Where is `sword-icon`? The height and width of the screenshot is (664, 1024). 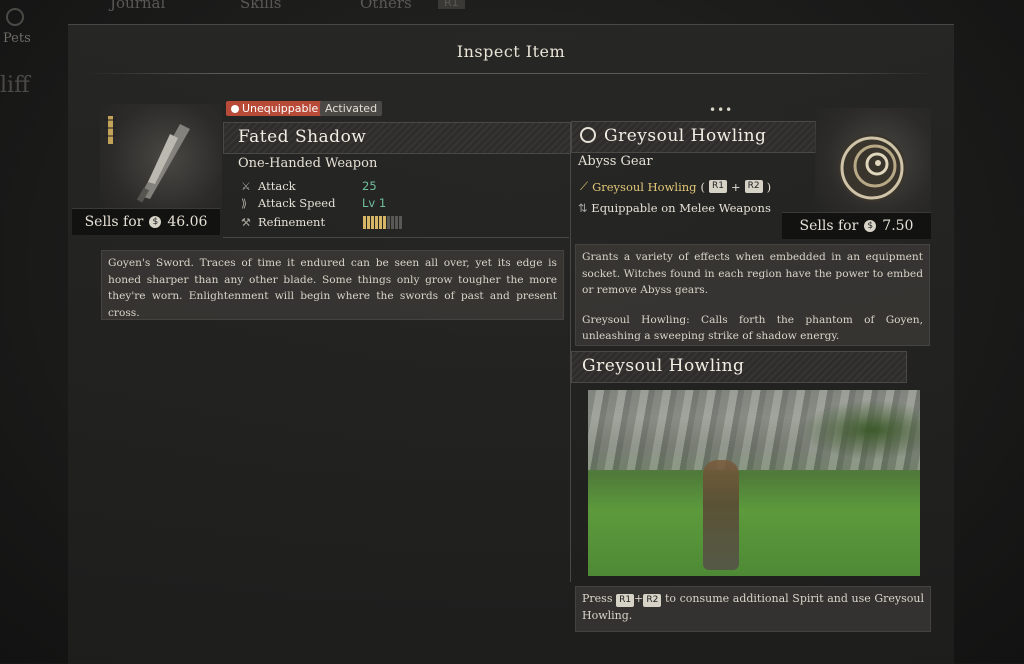 sword-icon is located at coordinates (147, 159).